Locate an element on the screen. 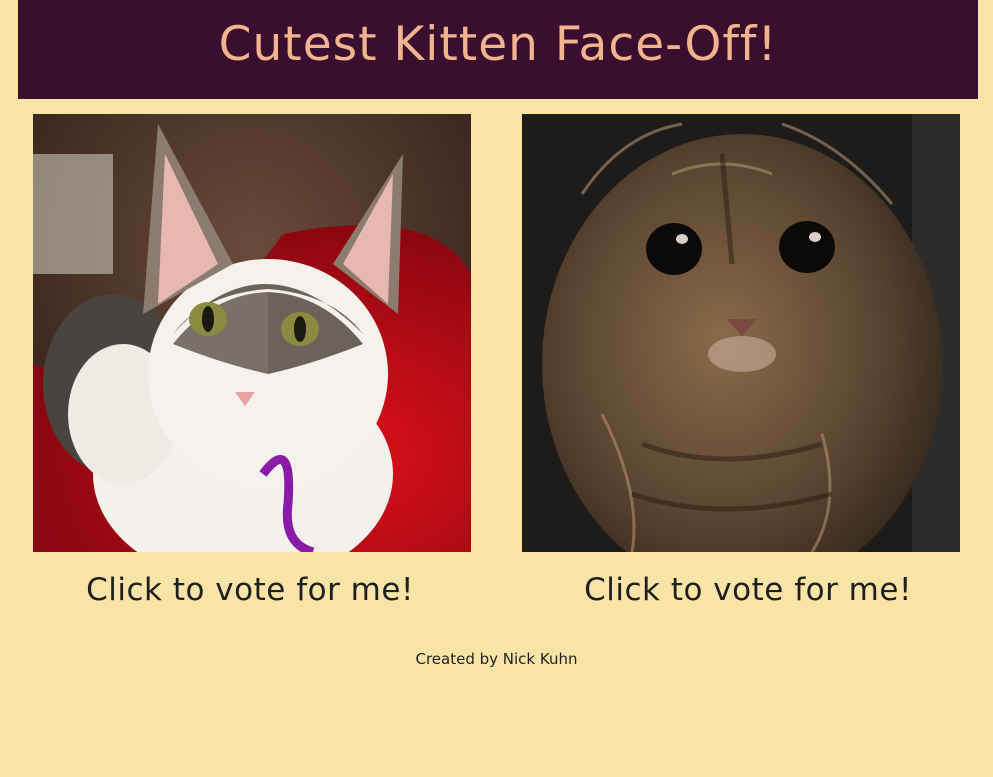  page-title: Cutest Kitten Face-Off! is located at coordinates (498, 44).